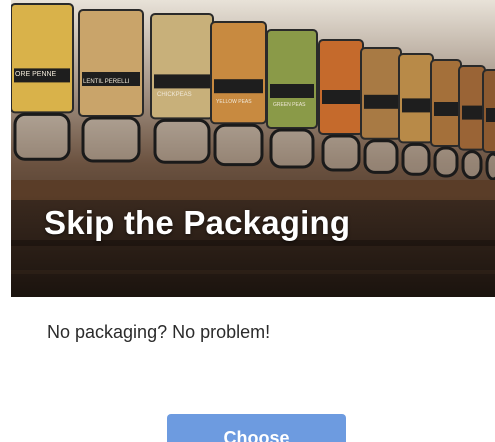 The height and width of the screenshot is (442, 495). What do you see at coordinates (289, 105) in the screenshot?
I see `jar-label: GREEN PEAS` at bounding box center [289, 105].